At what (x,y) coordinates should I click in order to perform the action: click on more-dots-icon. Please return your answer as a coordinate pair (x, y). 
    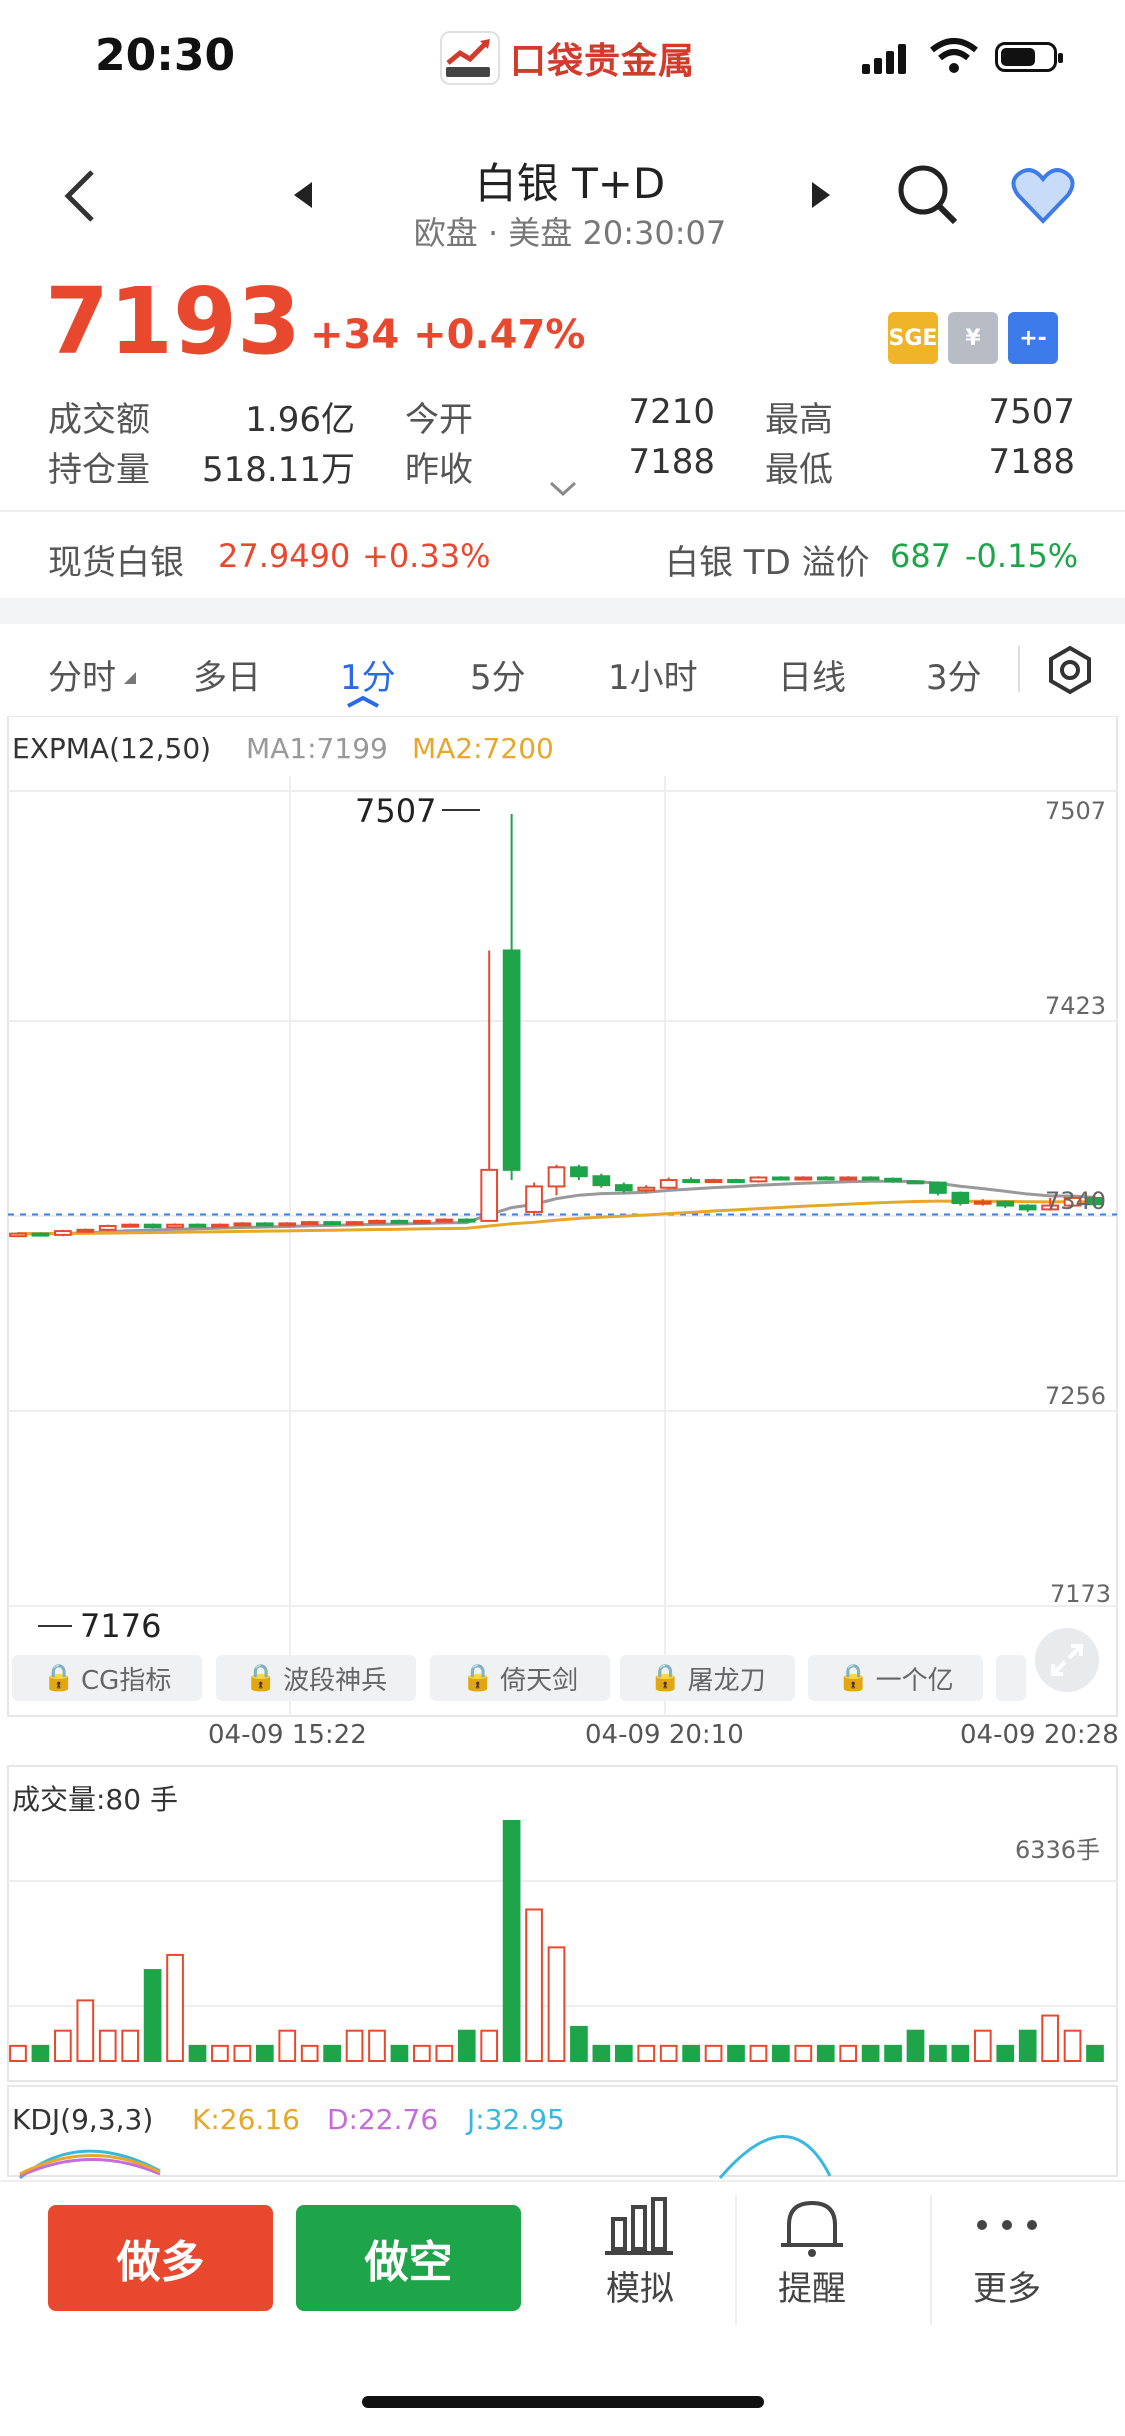
    Looking at the image, I should click on (1007, 2225).